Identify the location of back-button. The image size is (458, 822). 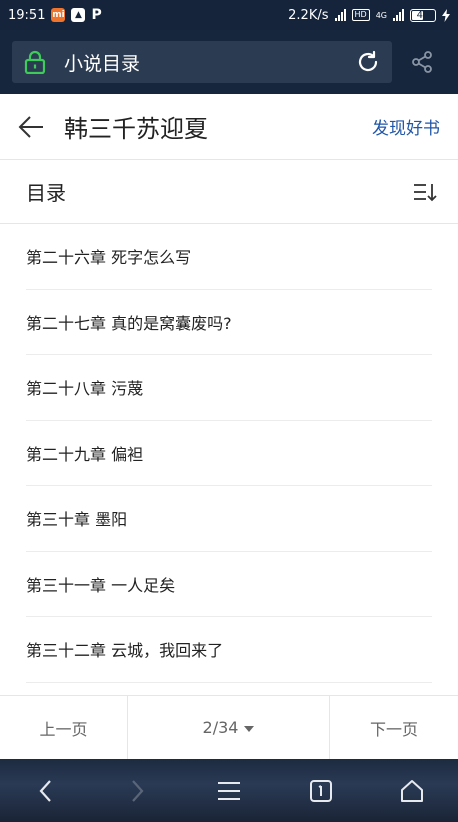
(33, 127).